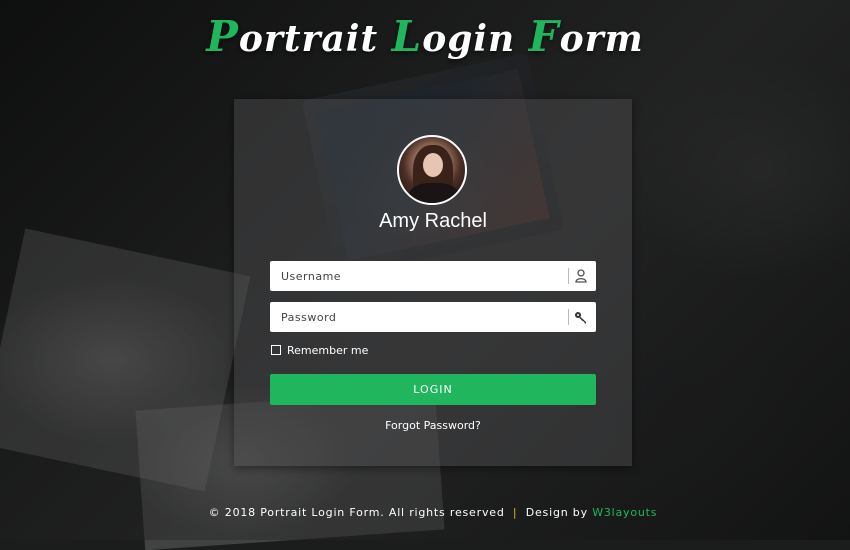 The image size is (850, 550). What do you see at coordinates (586, 36) in the screenshot?
I see `title-word: Form` at bounding box center [586, 36].